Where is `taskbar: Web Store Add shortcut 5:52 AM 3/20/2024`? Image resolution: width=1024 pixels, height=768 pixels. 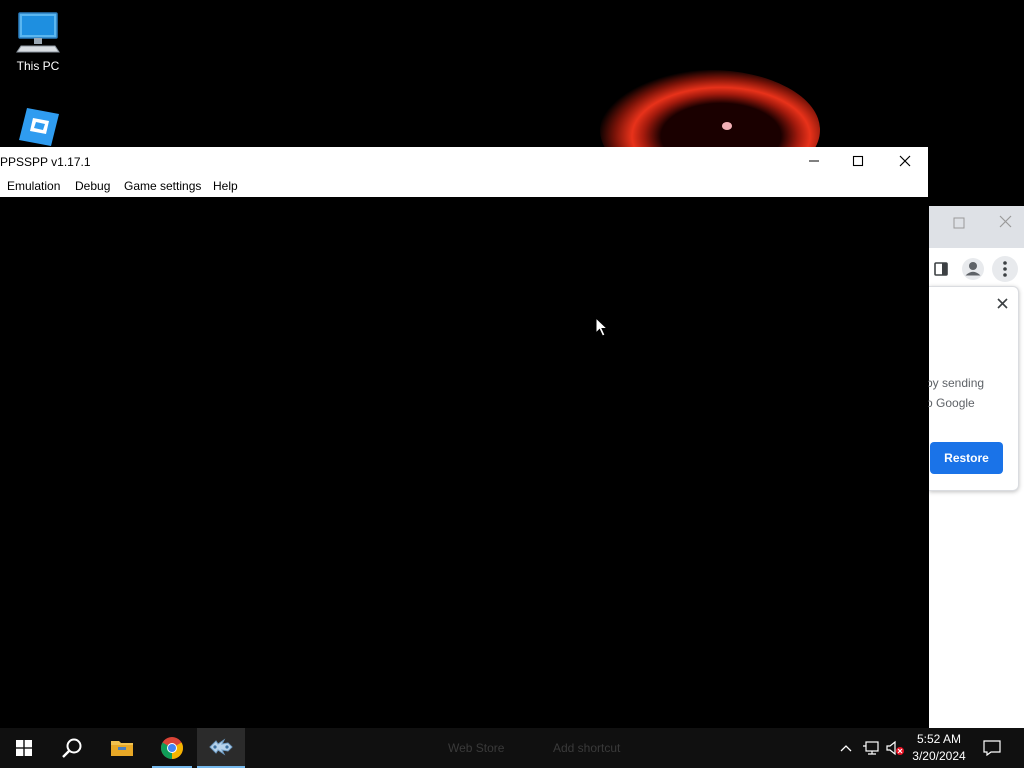 taskbar: Web Store Add shortcut 5:52 AM 3/20/2024 is located at coordinates (512, 748).